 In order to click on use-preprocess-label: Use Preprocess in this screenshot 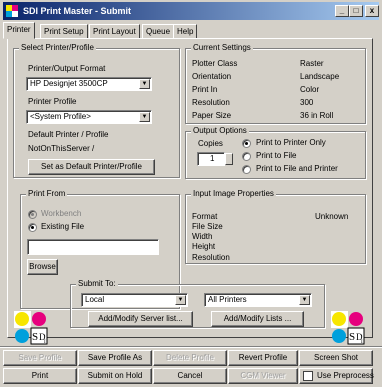, I will do `click(345, 375)`.